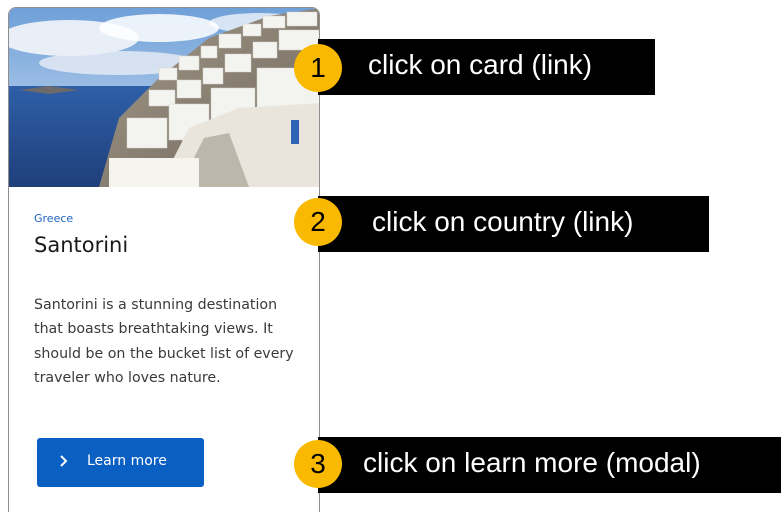  What do you see at coordinates (503, 221) in the screenshot?
I see `annotation-2-text: click on country (link)` at bounding box center [503, 221].